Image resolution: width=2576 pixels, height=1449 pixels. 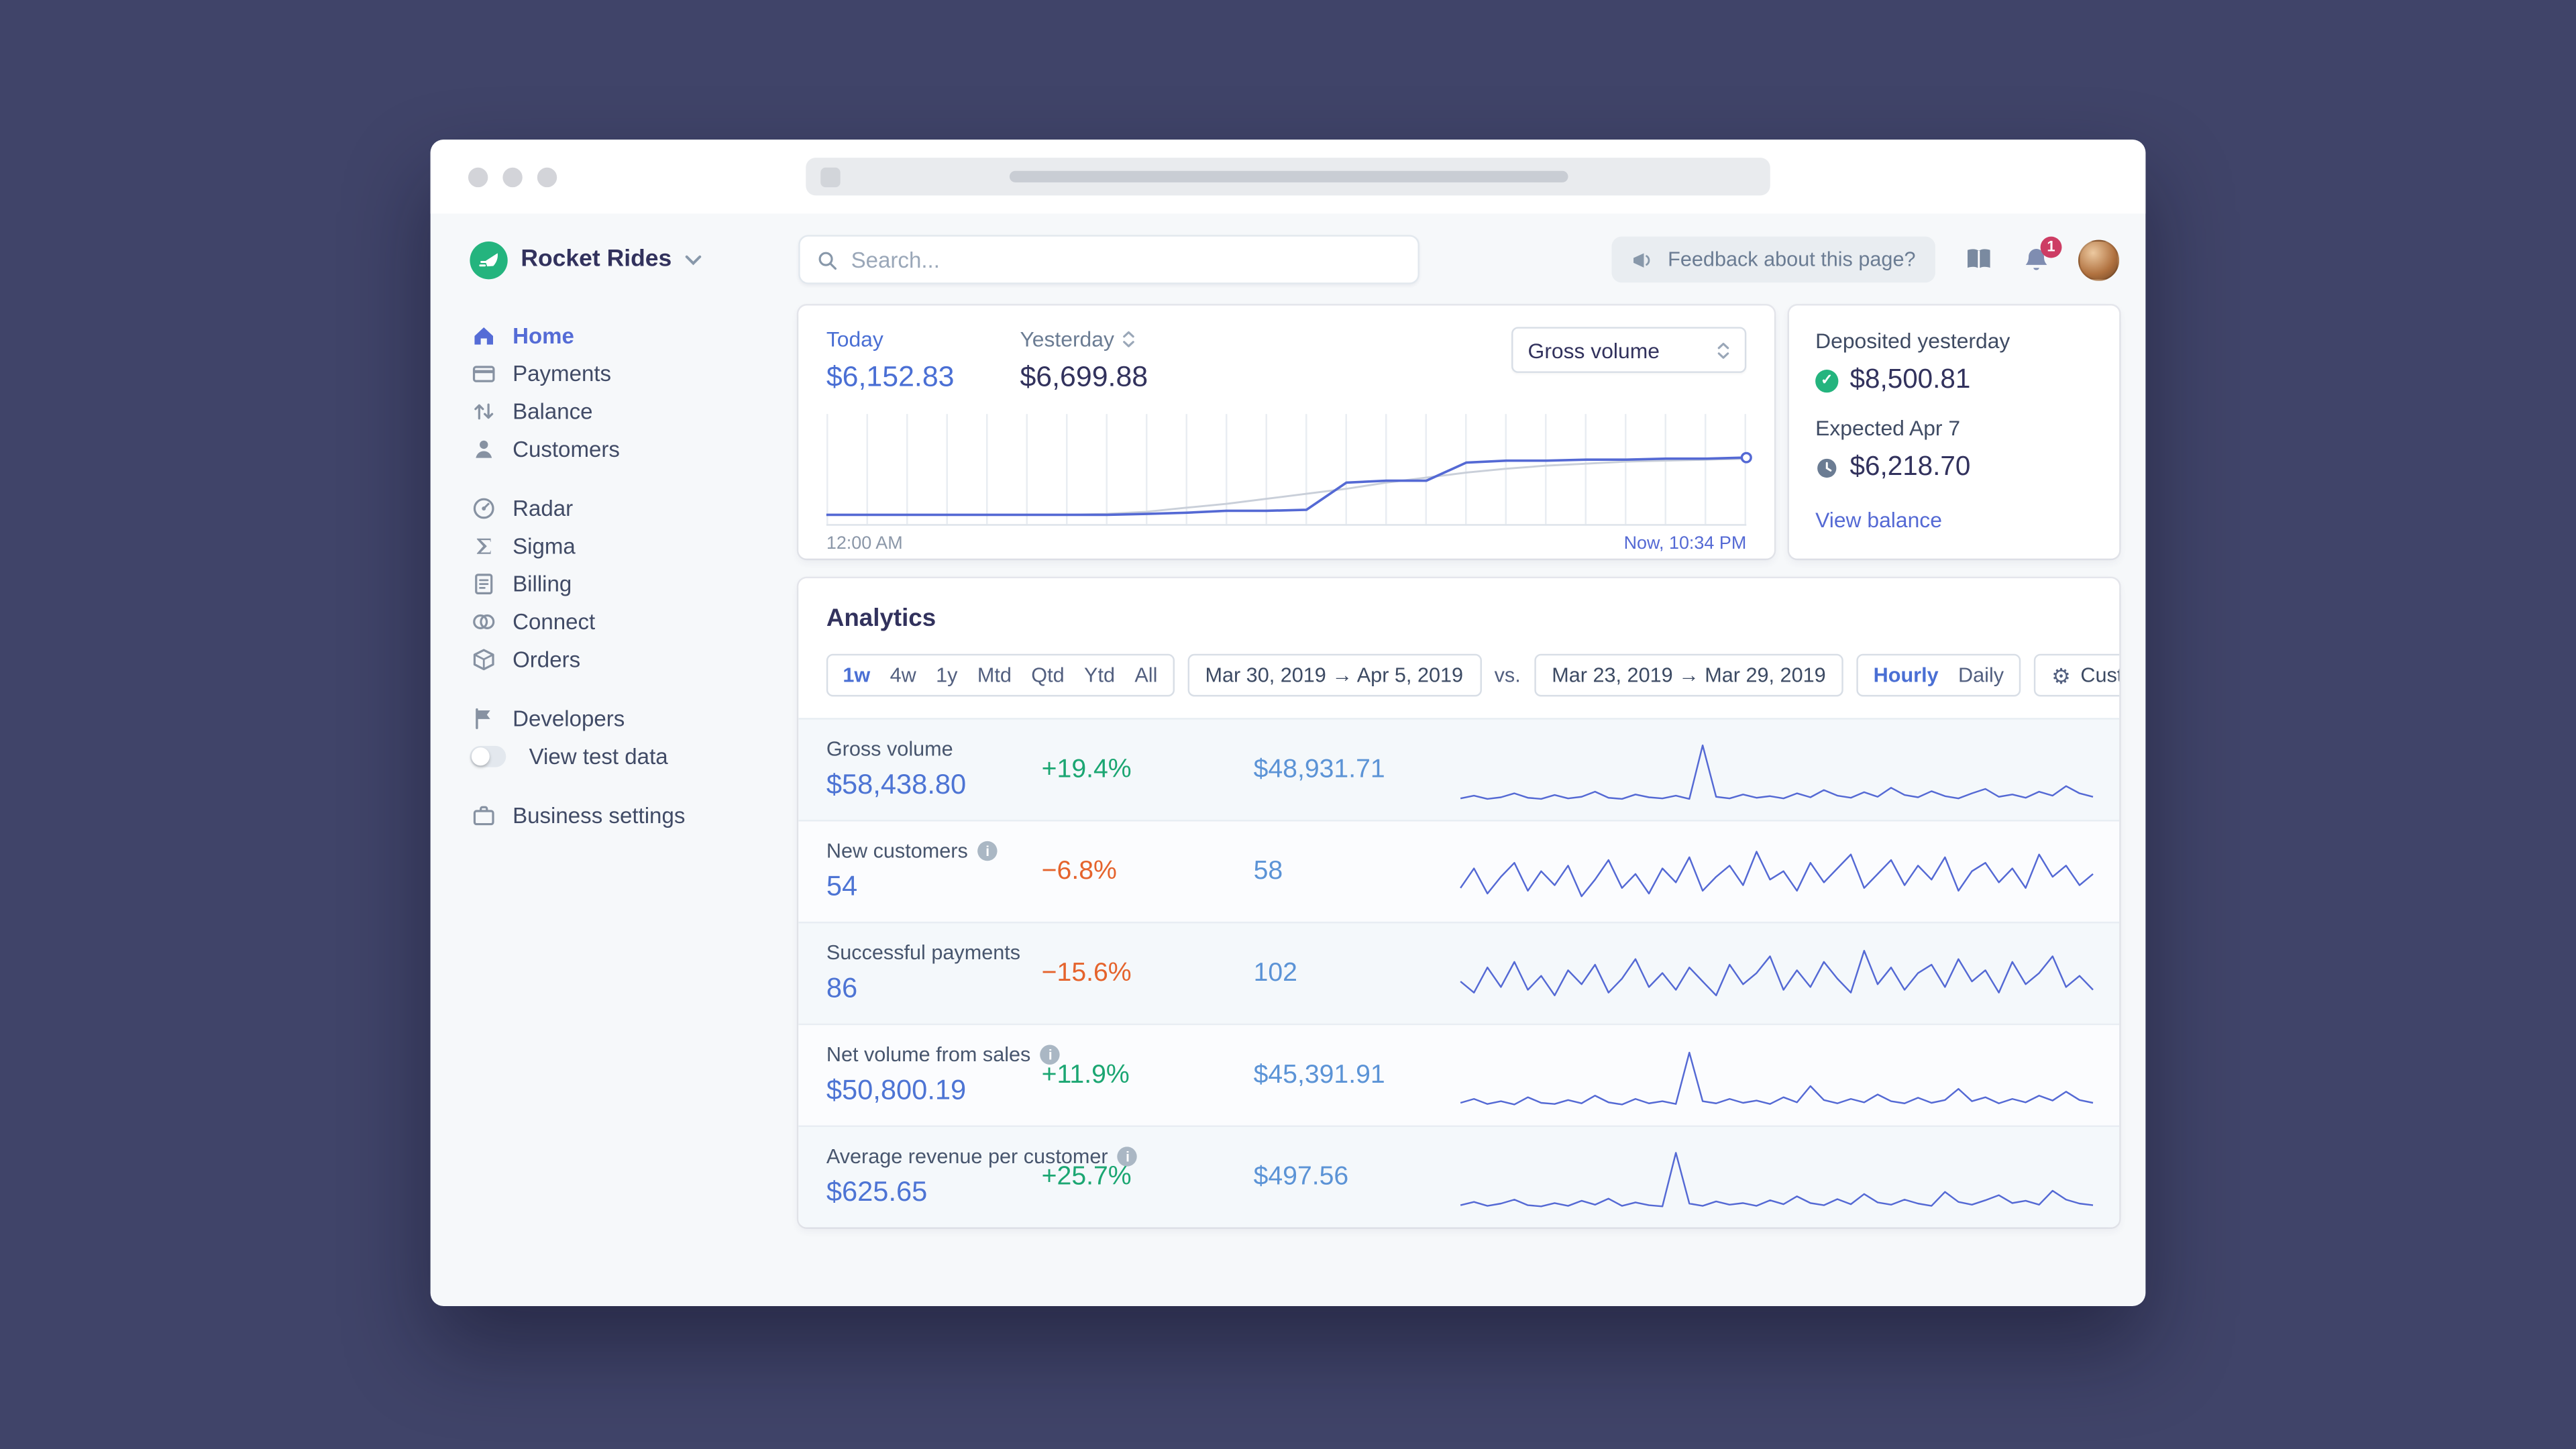 What do you see at coordinates (634, 373) in the screenshot?
I see `sidebar-item-payments: Payments` at bounding box center [634, 373].